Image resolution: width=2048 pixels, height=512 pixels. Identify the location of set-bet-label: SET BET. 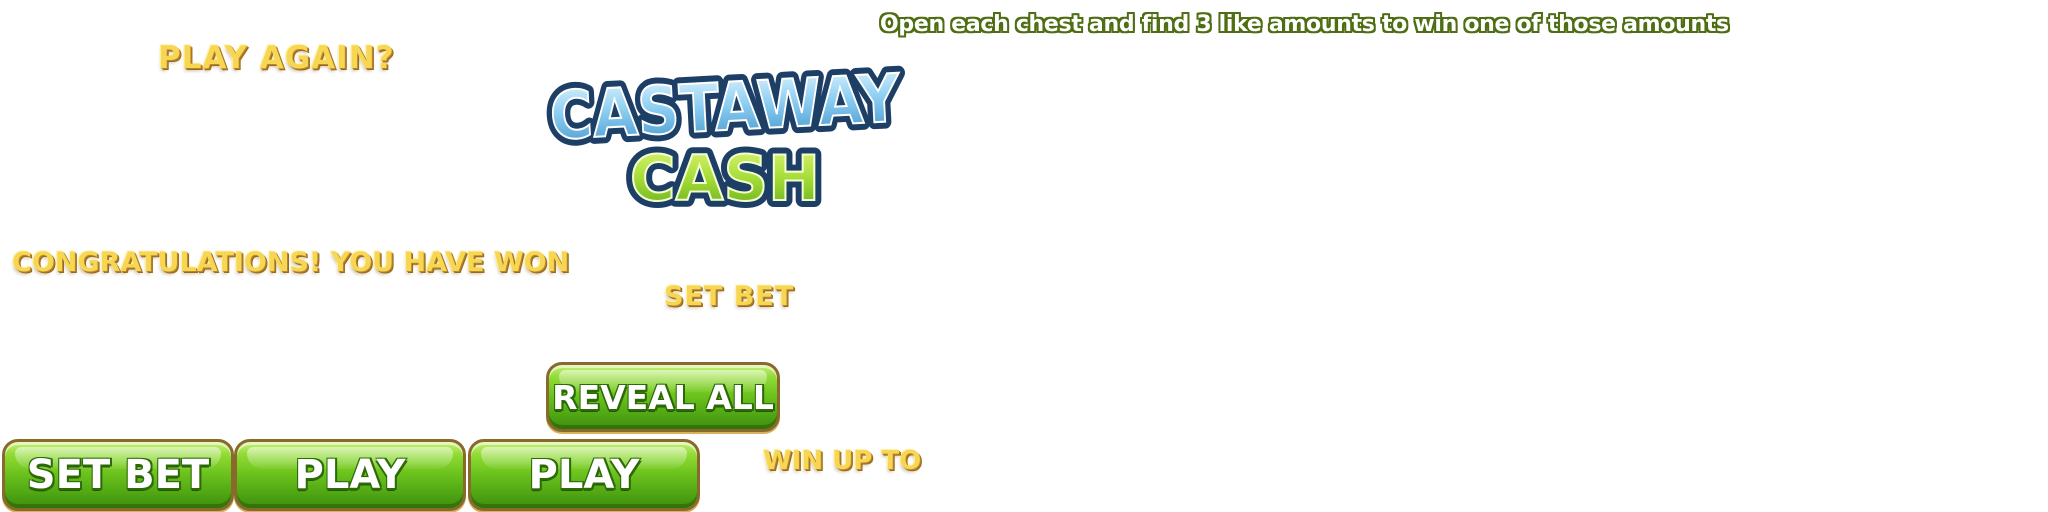
(118, 475).